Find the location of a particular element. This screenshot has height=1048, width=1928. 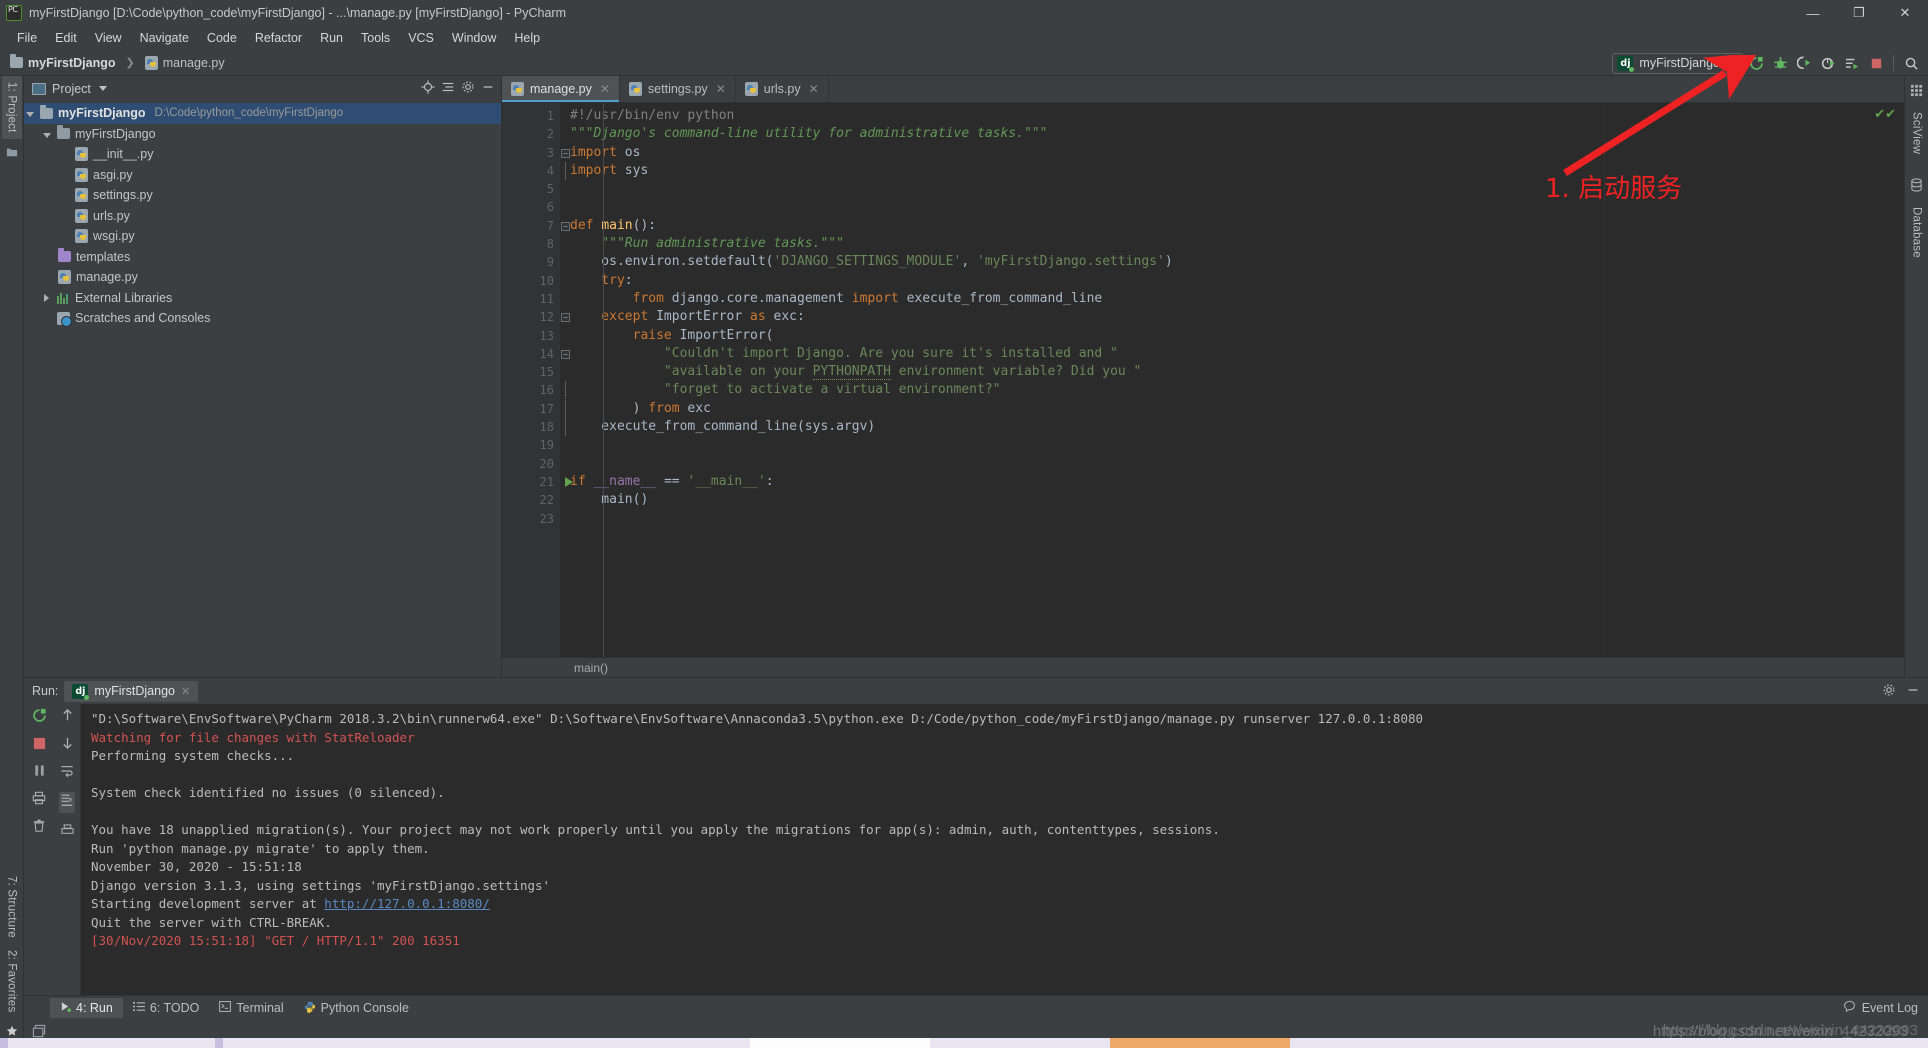

delete-icon is located at coordinates (39, 828).